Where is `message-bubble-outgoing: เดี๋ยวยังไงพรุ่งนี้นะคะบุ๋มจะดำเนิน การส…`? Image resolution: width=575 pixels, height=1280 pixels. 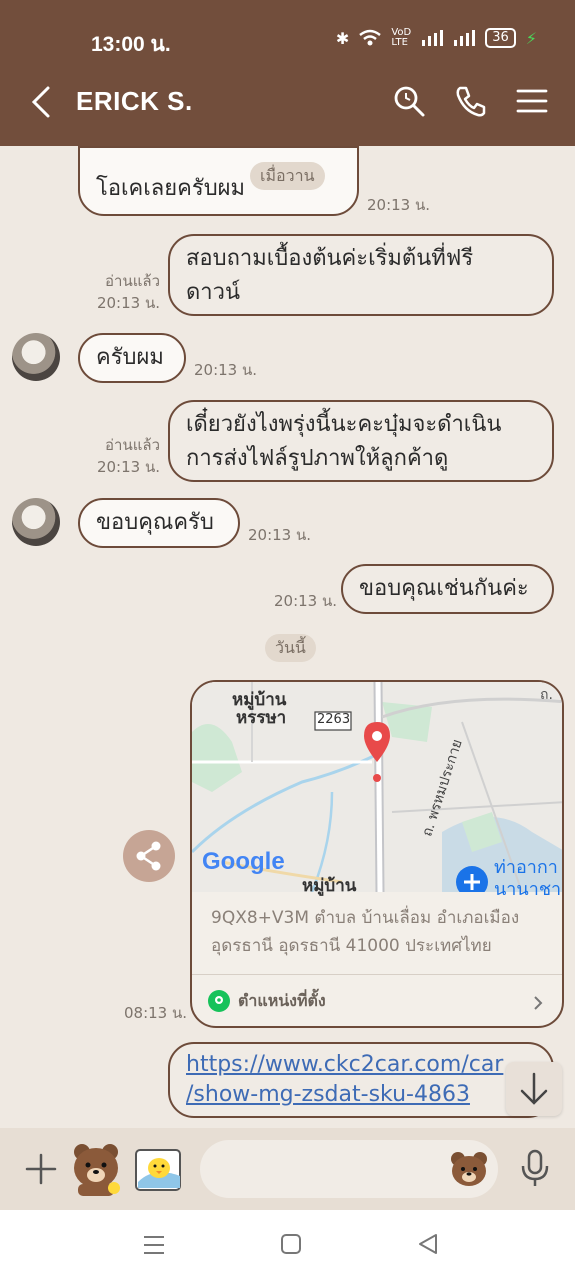
message-bubble-outgoing: เดี๋ยวยังไงพรุ่งนี้นะคะบุ๋มจะดำเนิน การส… is located at coordinates (361, 441).